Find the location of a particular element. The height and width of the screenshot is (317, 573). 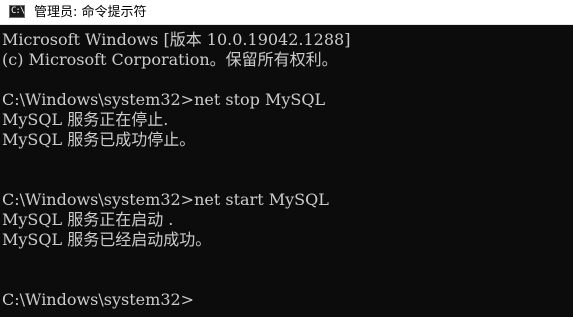

console-line: C:\Windows\system32>net start MySQL is located at coordinates (165, 199).